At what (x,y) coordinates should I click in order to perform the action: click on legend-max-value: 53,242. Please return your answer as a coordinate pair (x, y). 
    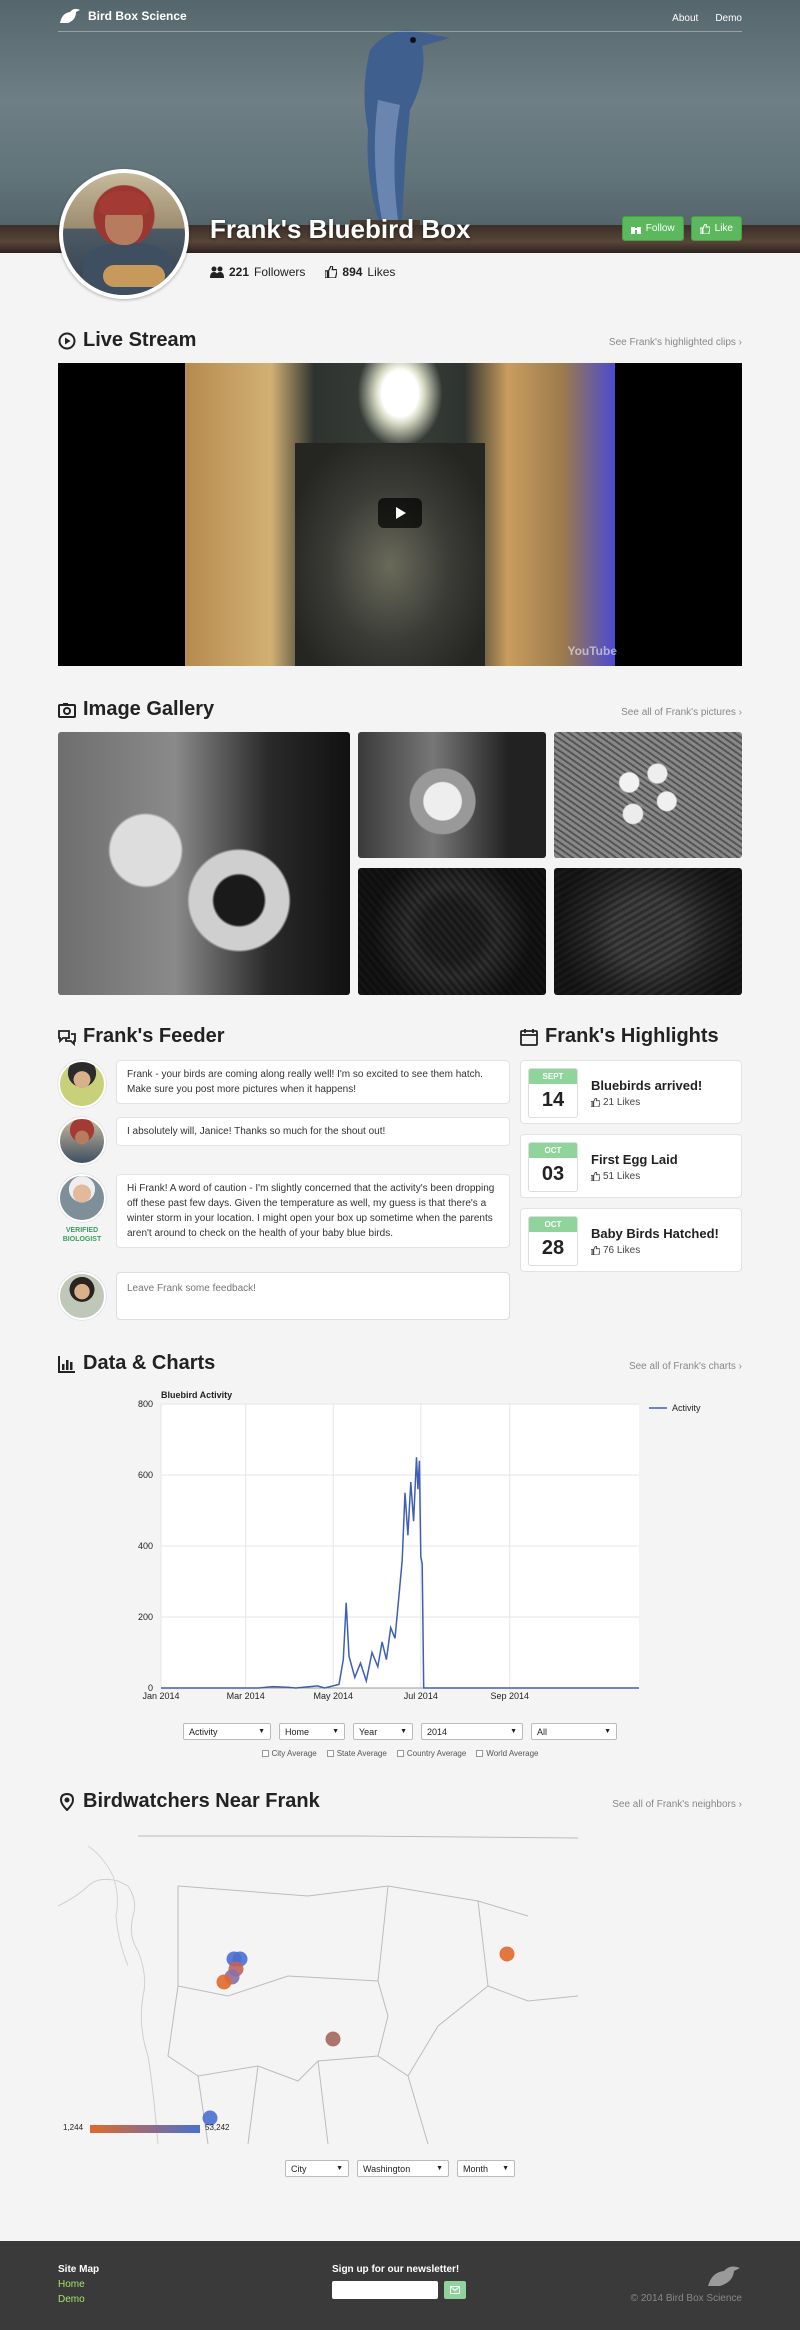
    Looking at the image, I should click on (217, 2127).